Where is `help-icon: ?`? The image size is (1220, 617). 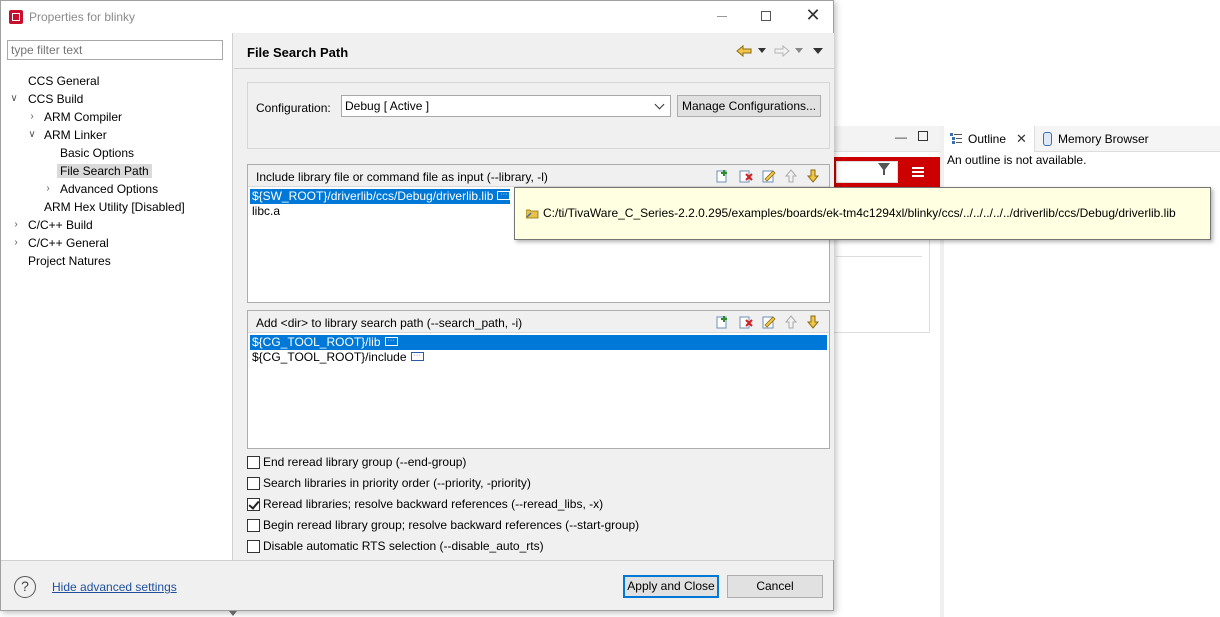 help-icon: ? is located at coordinates (25, 587).